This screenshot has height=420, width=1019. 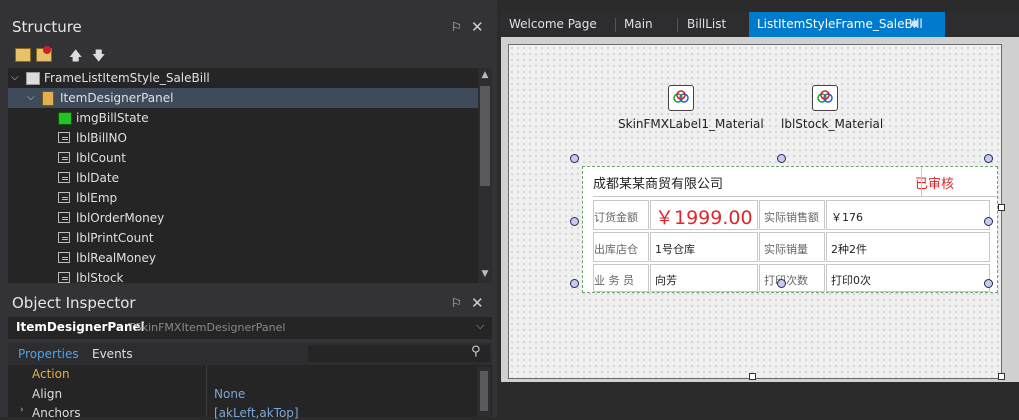 I want to click on tab-main: Main, so click(x=638, y=24).